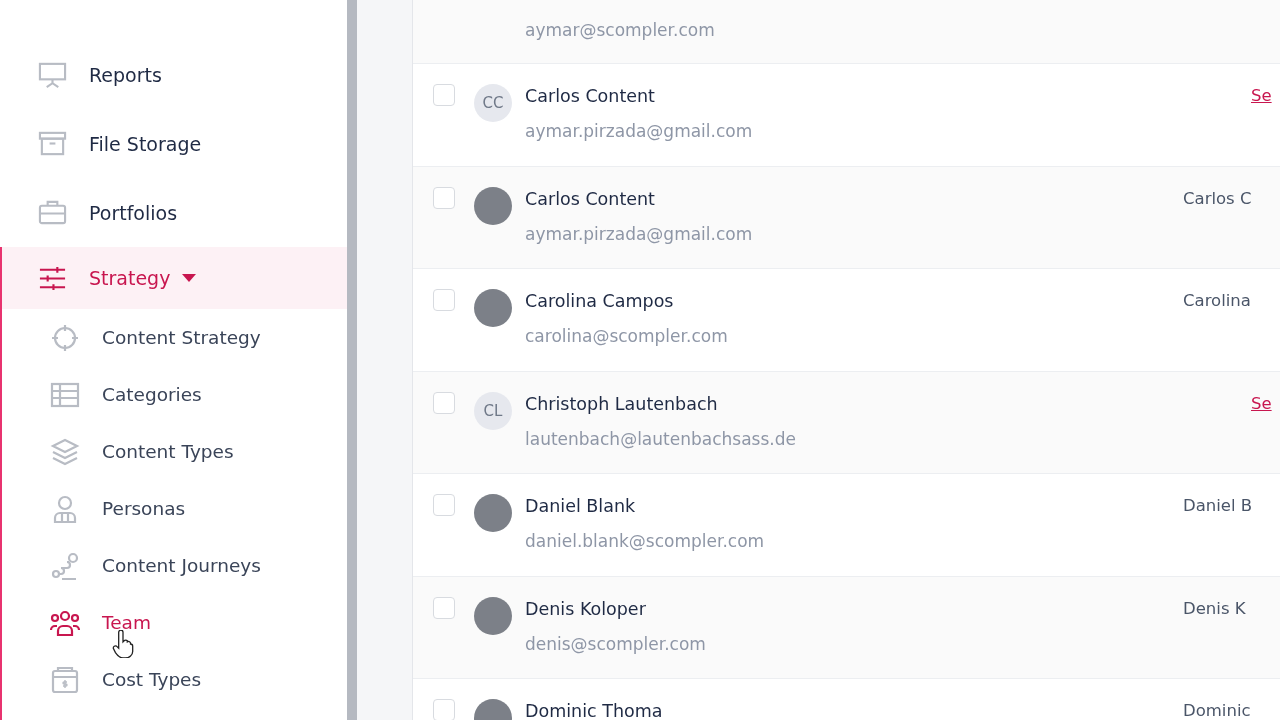  Describe the element at coordinates (173, 143) in the screenshot. I see `sidebar-item: File Storage` at that location.